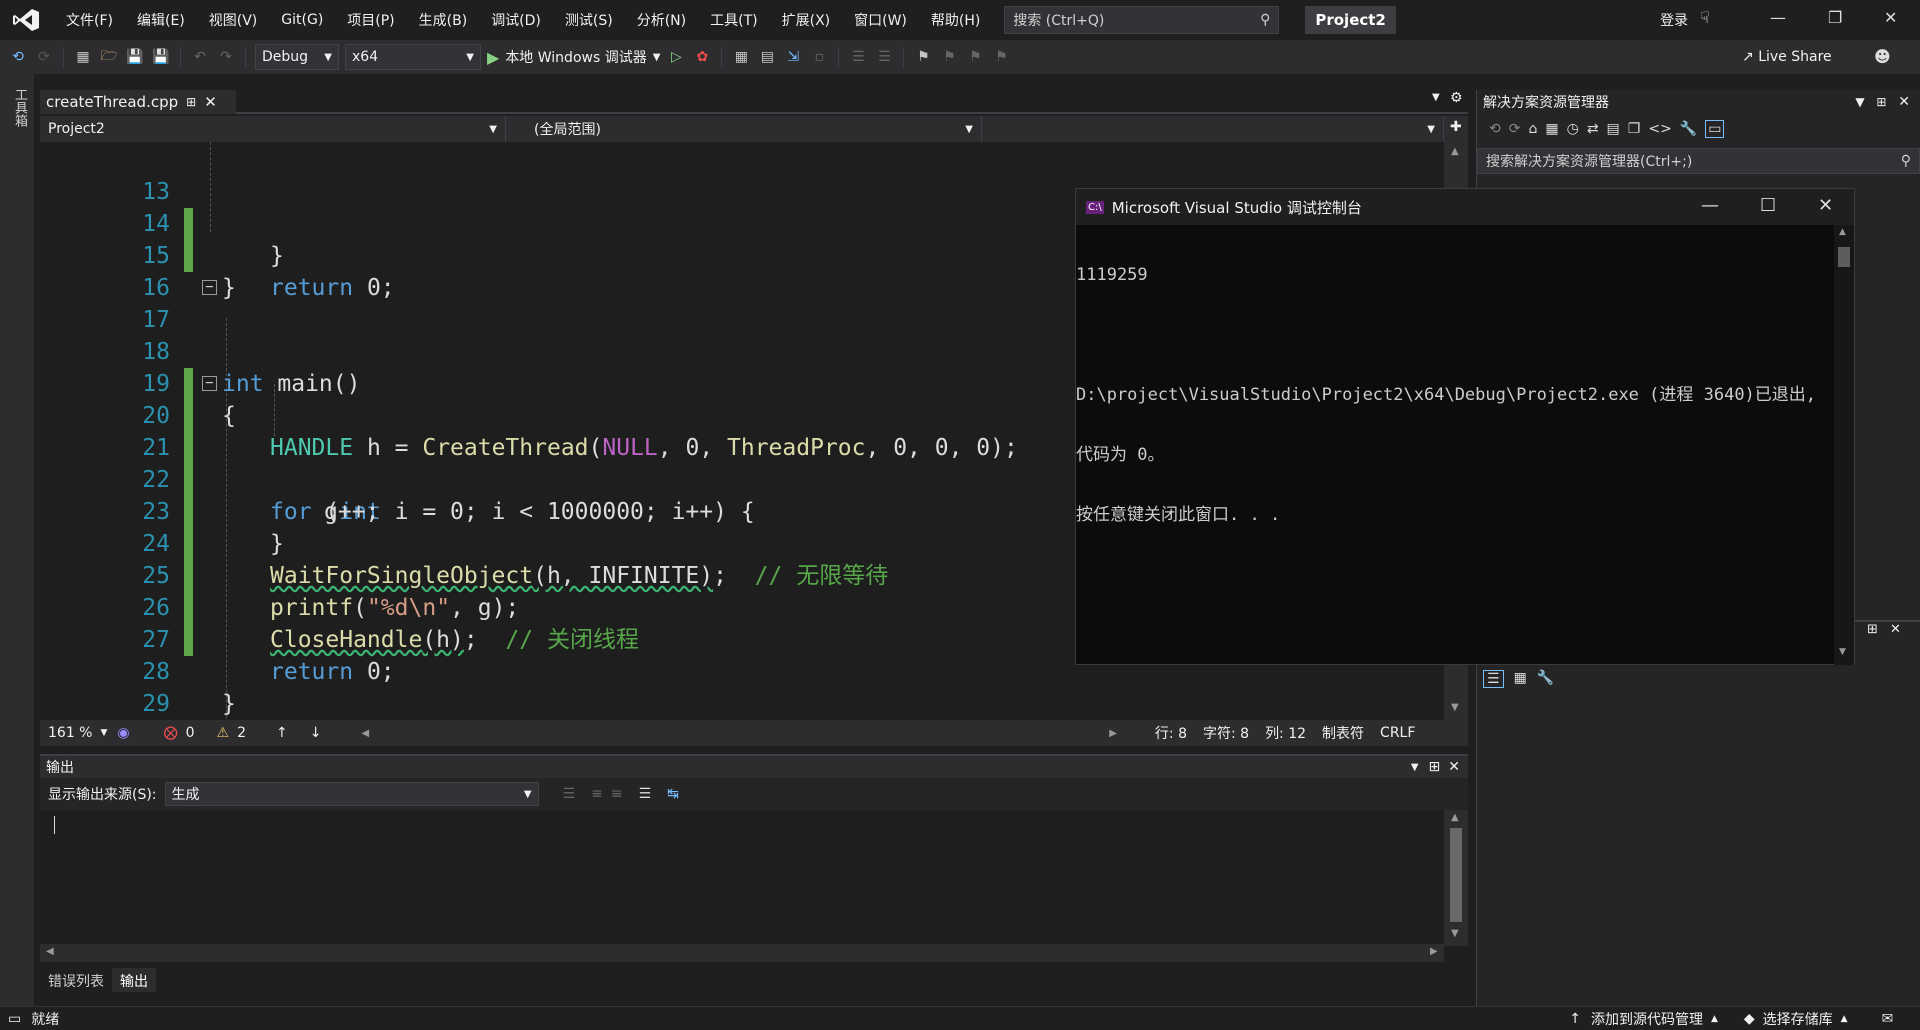 The height and width of the screenshot is (1030, 1920). I want to click on tab-output: 输出, so click(134, 980).